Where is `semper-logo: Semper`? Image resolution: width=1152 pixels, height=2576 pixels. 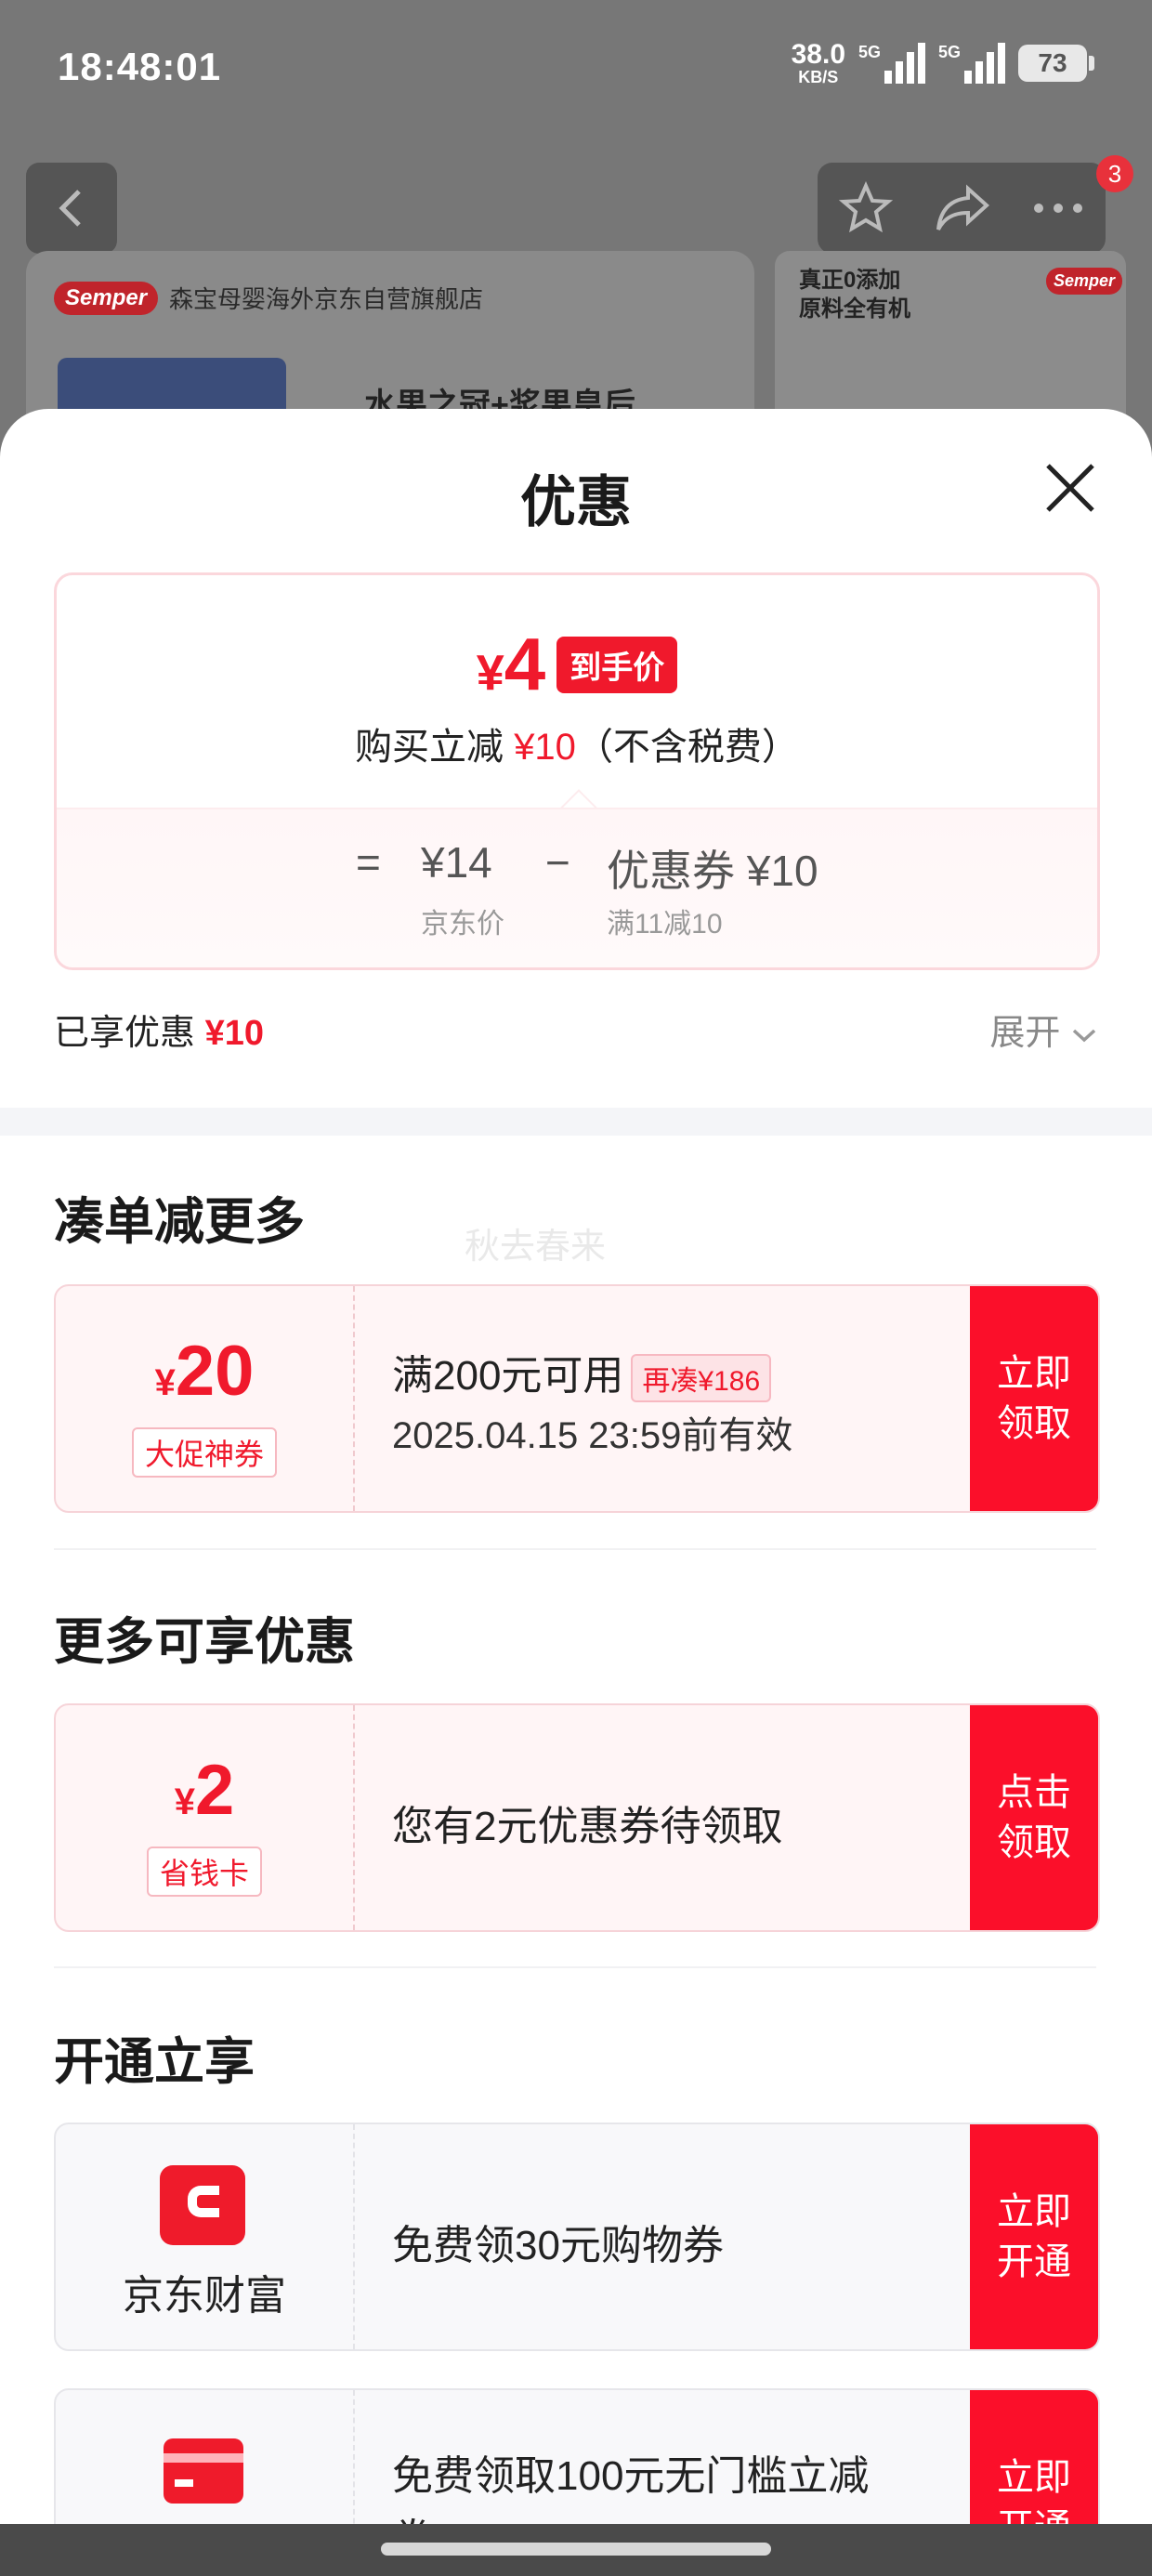 semper-logo: Semper is located at coordinates (106, 298).